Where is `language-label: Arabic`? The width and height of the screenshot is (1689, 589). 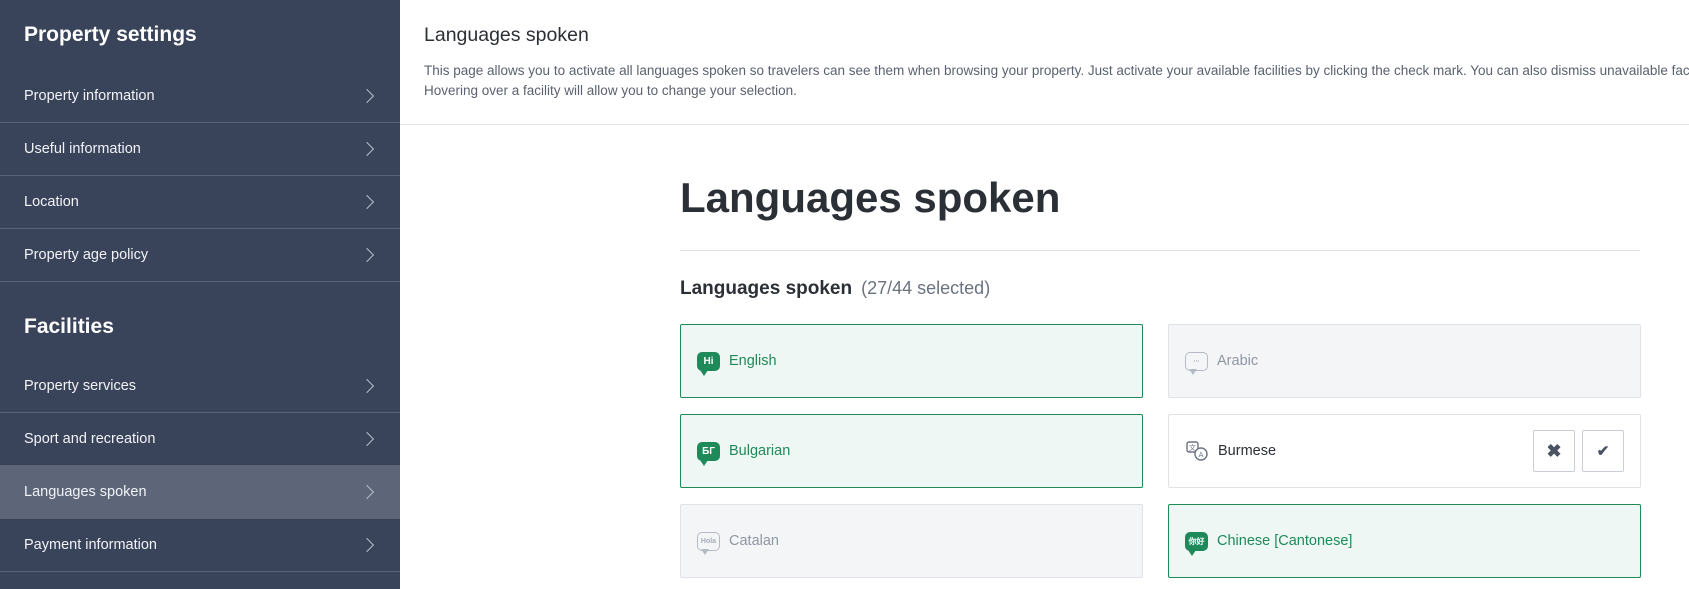 language-label: Arabic is located at coordinates (1238, 361).